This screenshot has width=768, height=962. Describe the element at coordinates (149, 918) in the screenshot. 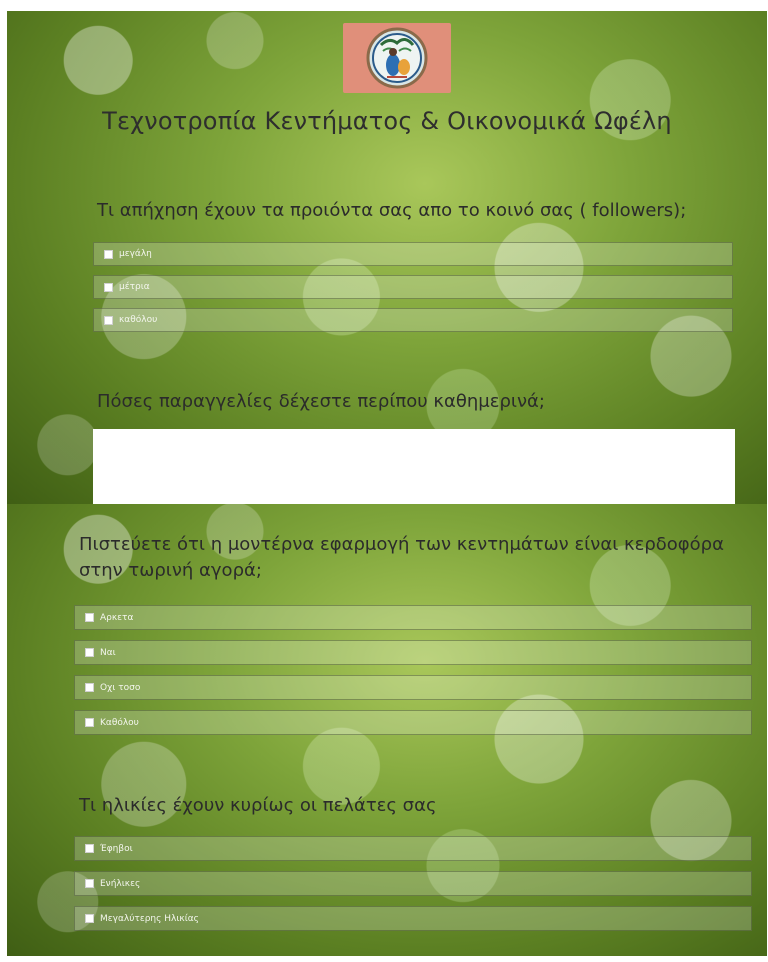

I see `option-label: Μεγαλύτερης Ηλικίας` at that location.